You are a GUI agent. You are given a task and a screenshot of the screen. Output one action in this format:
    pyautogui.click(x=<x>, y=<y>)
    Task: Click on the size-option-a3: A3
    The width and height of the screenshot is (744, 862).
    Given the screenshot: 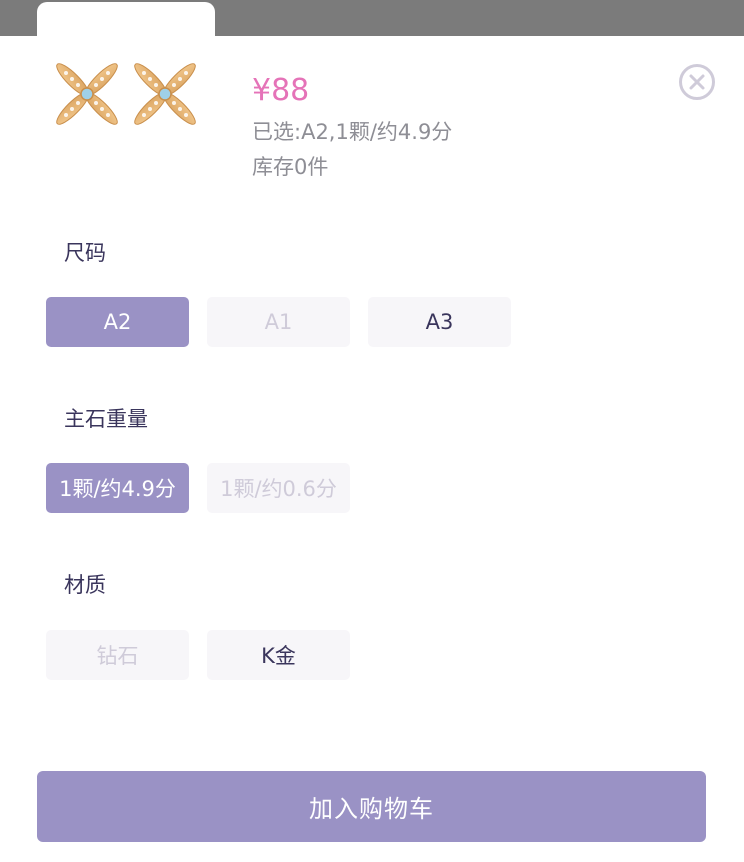 What is the action you would take?
    pyautogui.click(x=439, y=322)
    